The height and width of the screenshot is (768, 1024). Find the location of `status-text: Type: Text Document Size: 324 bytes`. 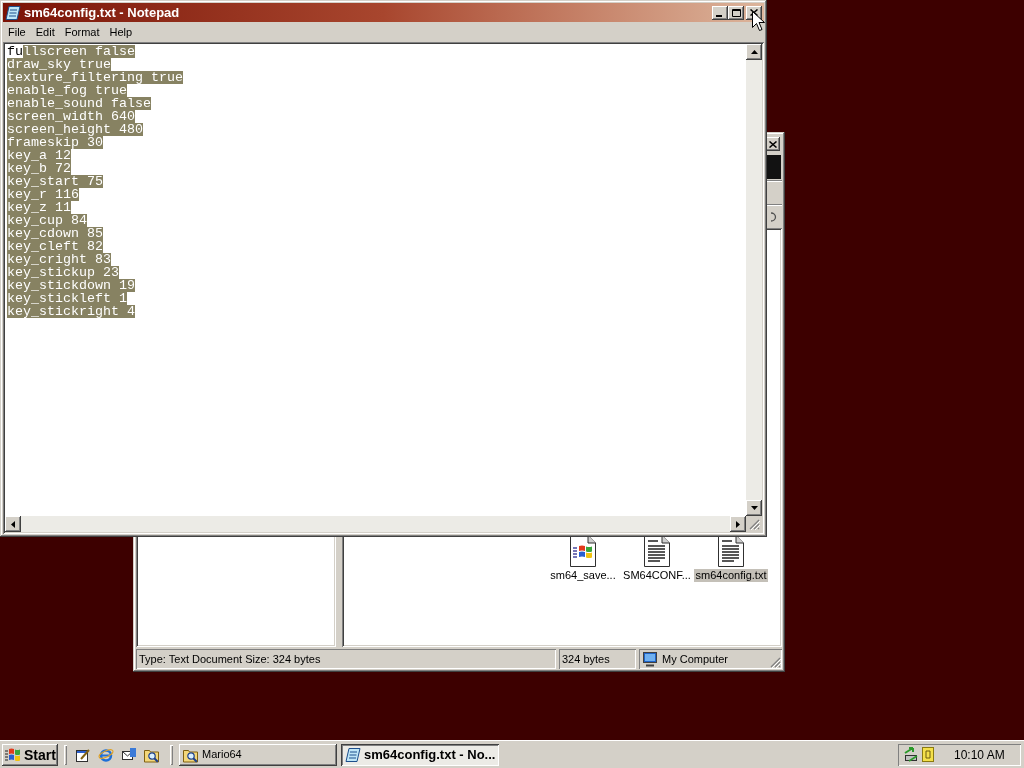

status-text: Type: Text Document Size: 324 bytes is located at coordinates (230, 659).